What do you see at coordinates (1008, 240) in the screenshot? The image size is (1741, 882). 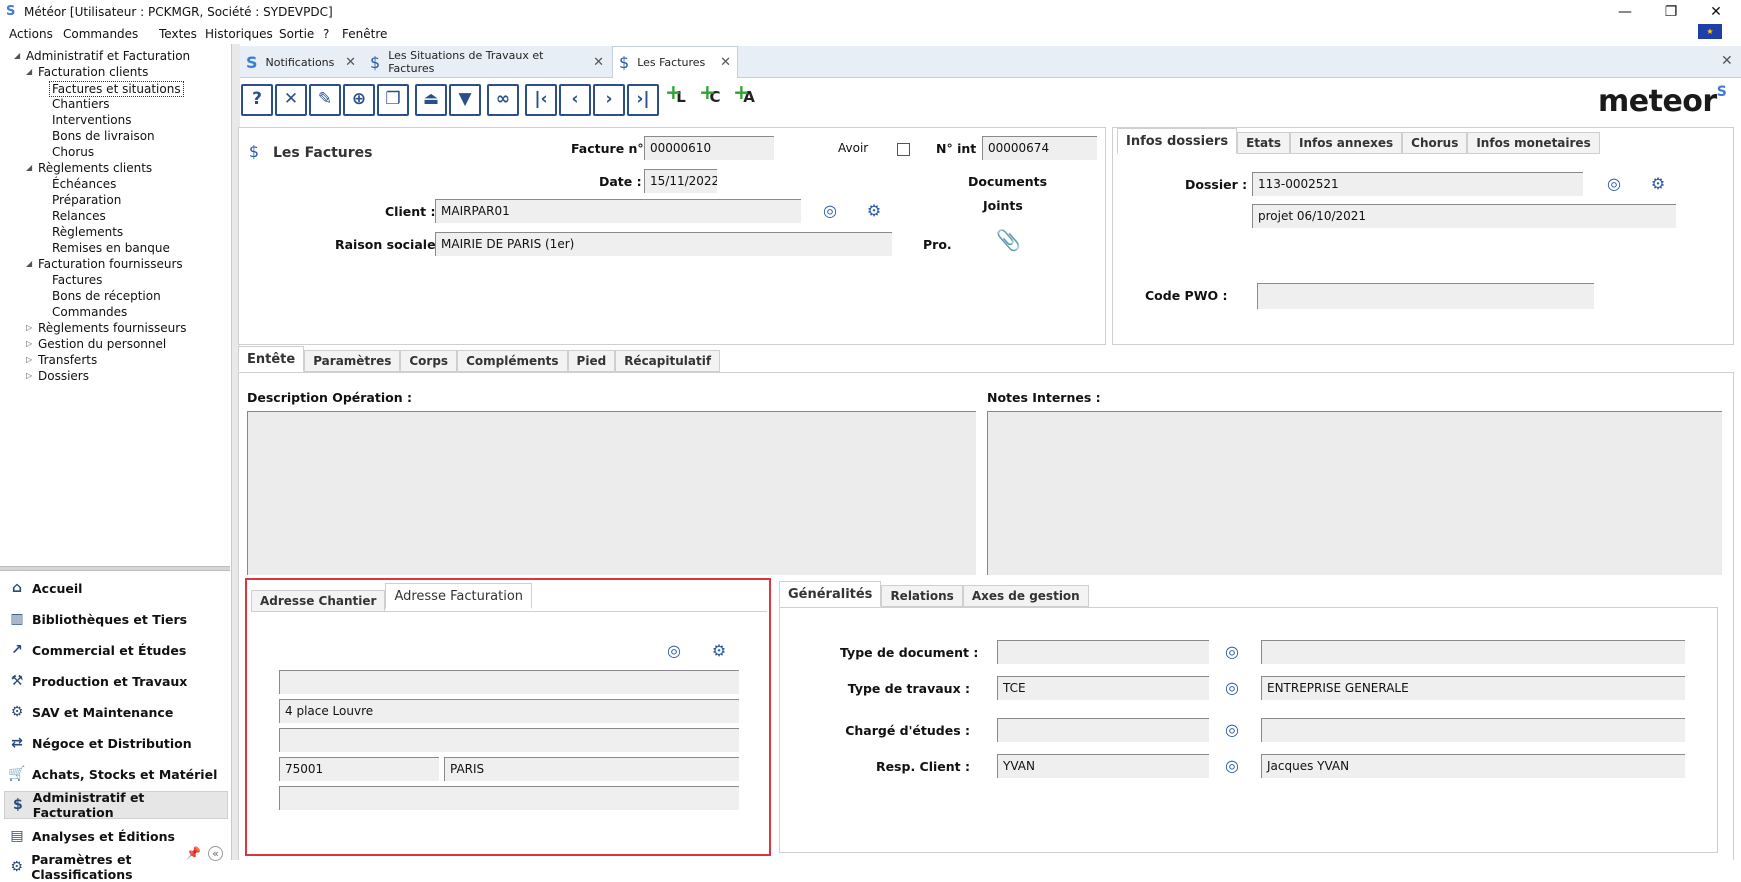 I see `paperclip-icon: 📎` at bounding box center [1008, 240].